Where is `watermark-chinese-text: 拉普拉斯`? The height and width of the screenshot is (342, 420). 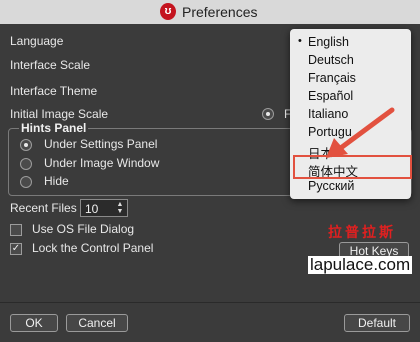
watermark-chinese-text: 拉普拉斯 is located at coordinates (362, 233).